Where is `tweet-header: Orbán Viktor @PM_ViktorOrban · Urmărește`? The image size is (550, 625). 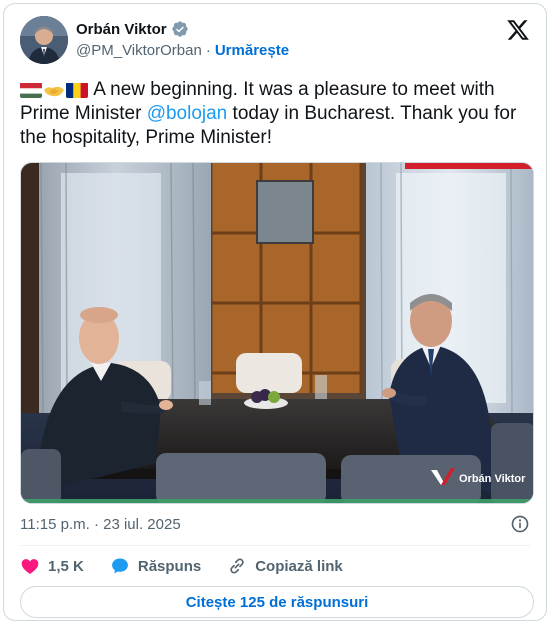
tweet-header: Orbán Viktor @PM_ViktorOrban · Urmărește is located at coordinates (275, 42).